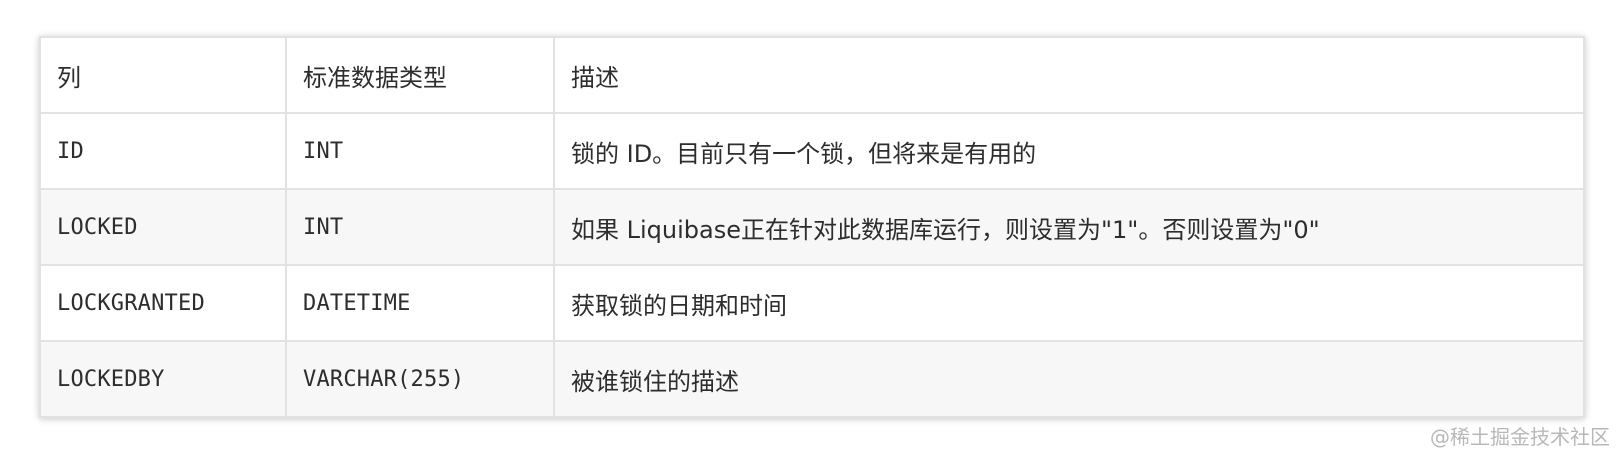 The width and height of the screenshot is (1624, 462). Describe the element at coordinates (420, 303) in the screenshot. I see `cell-type: DATETIME` at that location.